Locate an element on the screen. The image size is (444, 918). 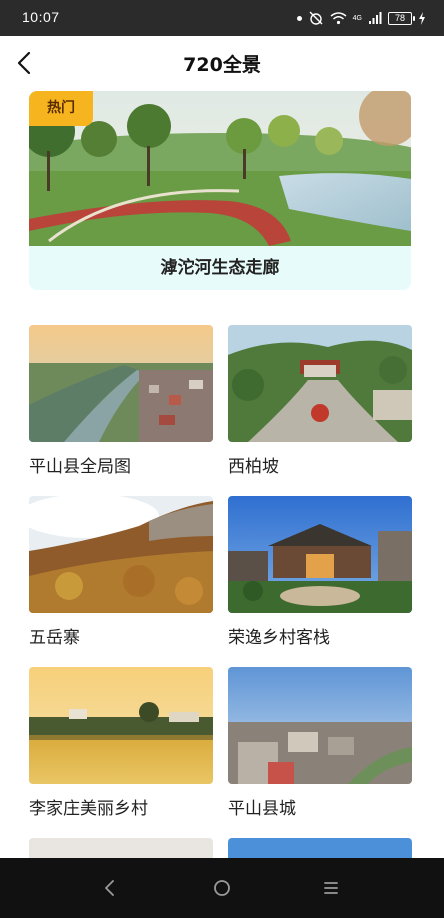
place-card: 荣逸乡村客栈 is located at coordinates (320, 572).